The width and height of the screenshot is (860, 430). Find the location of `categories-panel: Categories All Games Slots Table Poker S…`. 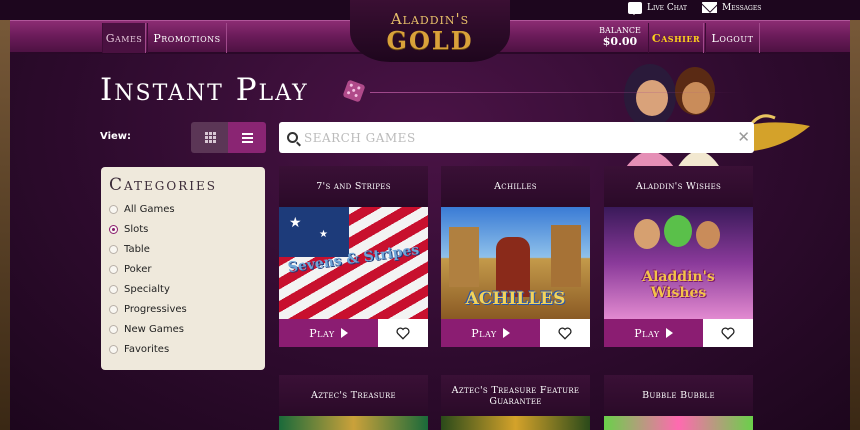

categories-panel: Categories All Games Slots Table Poker S… is located at coordinates (183, 268).